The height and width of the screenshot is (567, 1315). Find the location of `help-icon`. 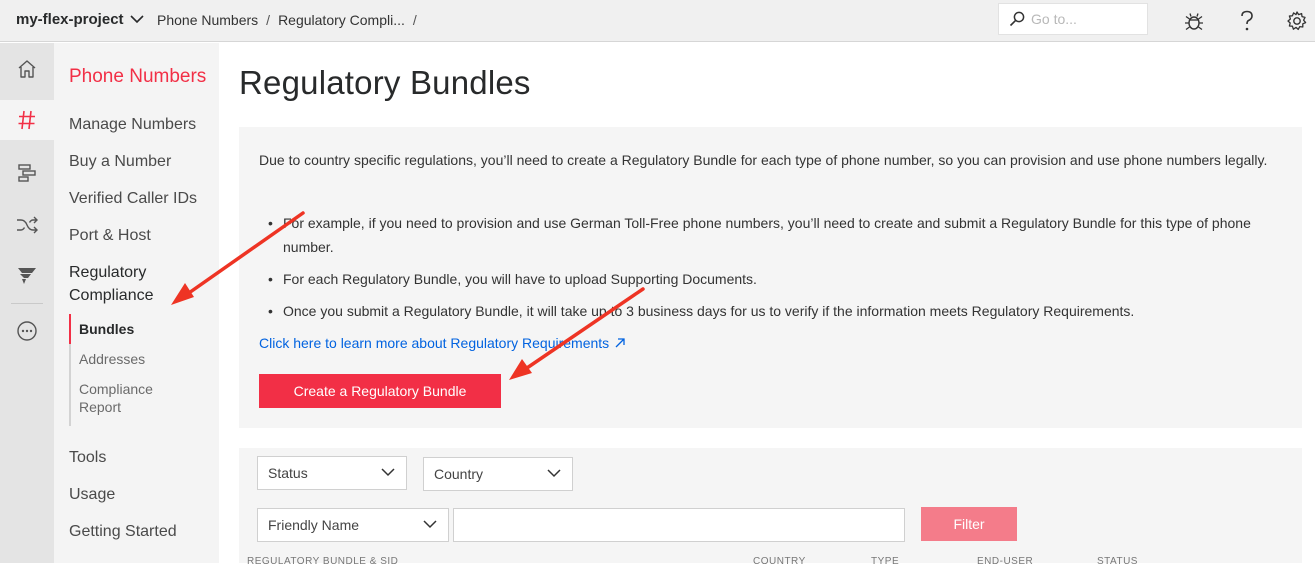

help-icon is located at coordinates (1247, 21).